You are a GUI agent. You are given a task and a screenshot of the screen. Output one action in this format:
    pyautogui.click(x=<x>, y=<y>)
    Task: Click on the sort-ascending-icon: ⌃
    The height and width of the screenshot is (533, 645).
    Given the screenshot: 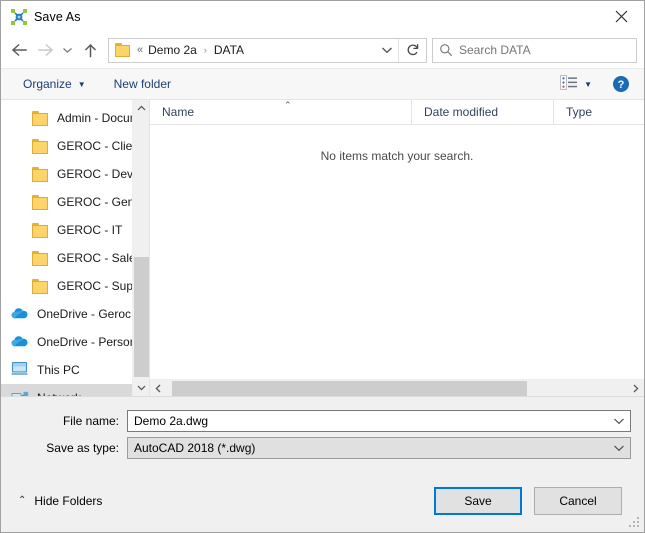 What is the action you would take?
    pyautogui.click(x=288, y=105)
    